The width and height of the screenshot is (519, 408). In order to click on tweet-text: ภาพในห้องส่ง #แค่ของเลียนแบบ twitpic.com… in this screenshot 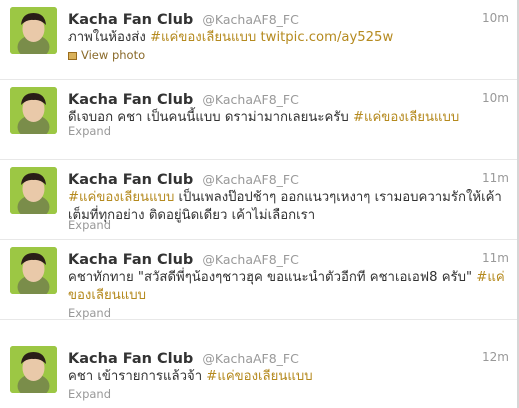, I will do `click(288, 38)`.